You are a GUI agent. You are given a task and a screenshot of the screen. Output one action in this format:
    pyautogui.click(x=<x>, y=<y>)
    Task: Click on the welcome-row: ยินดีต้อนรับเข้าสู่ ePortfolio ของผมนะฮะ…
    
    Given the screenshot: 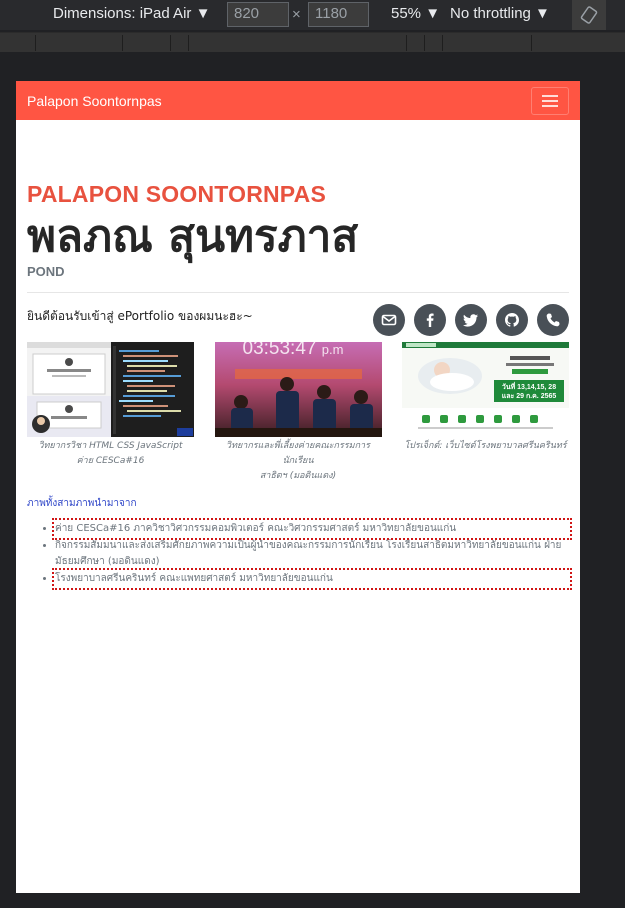 What is the action you would take?
    pyautogui.click(x=298, y=320)
    